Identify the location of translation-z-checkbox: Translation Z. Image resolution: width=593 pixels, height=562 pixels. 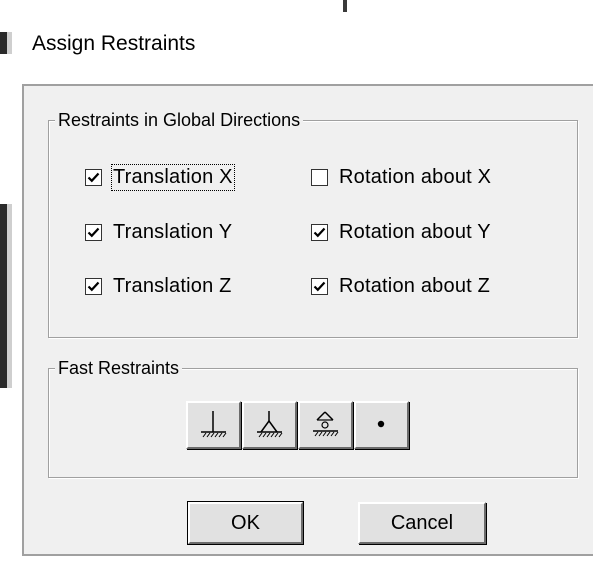
(158, 286).